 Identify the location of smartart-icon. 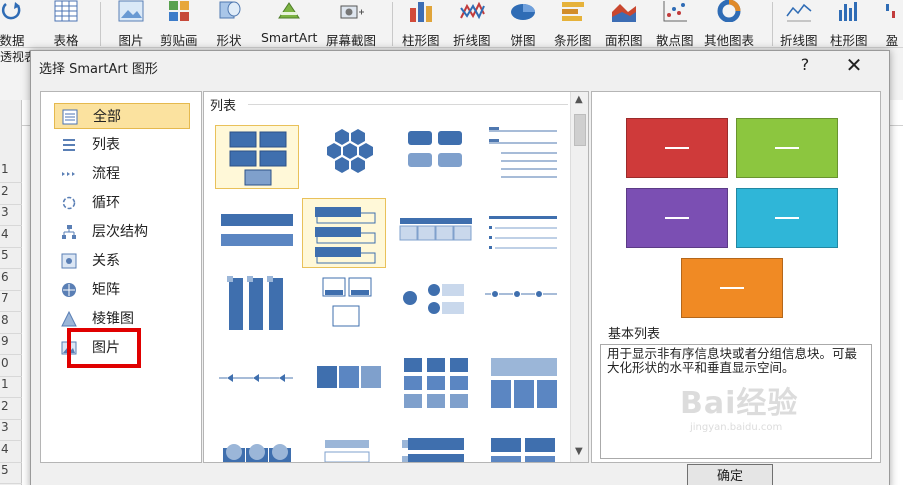
(289, 11).